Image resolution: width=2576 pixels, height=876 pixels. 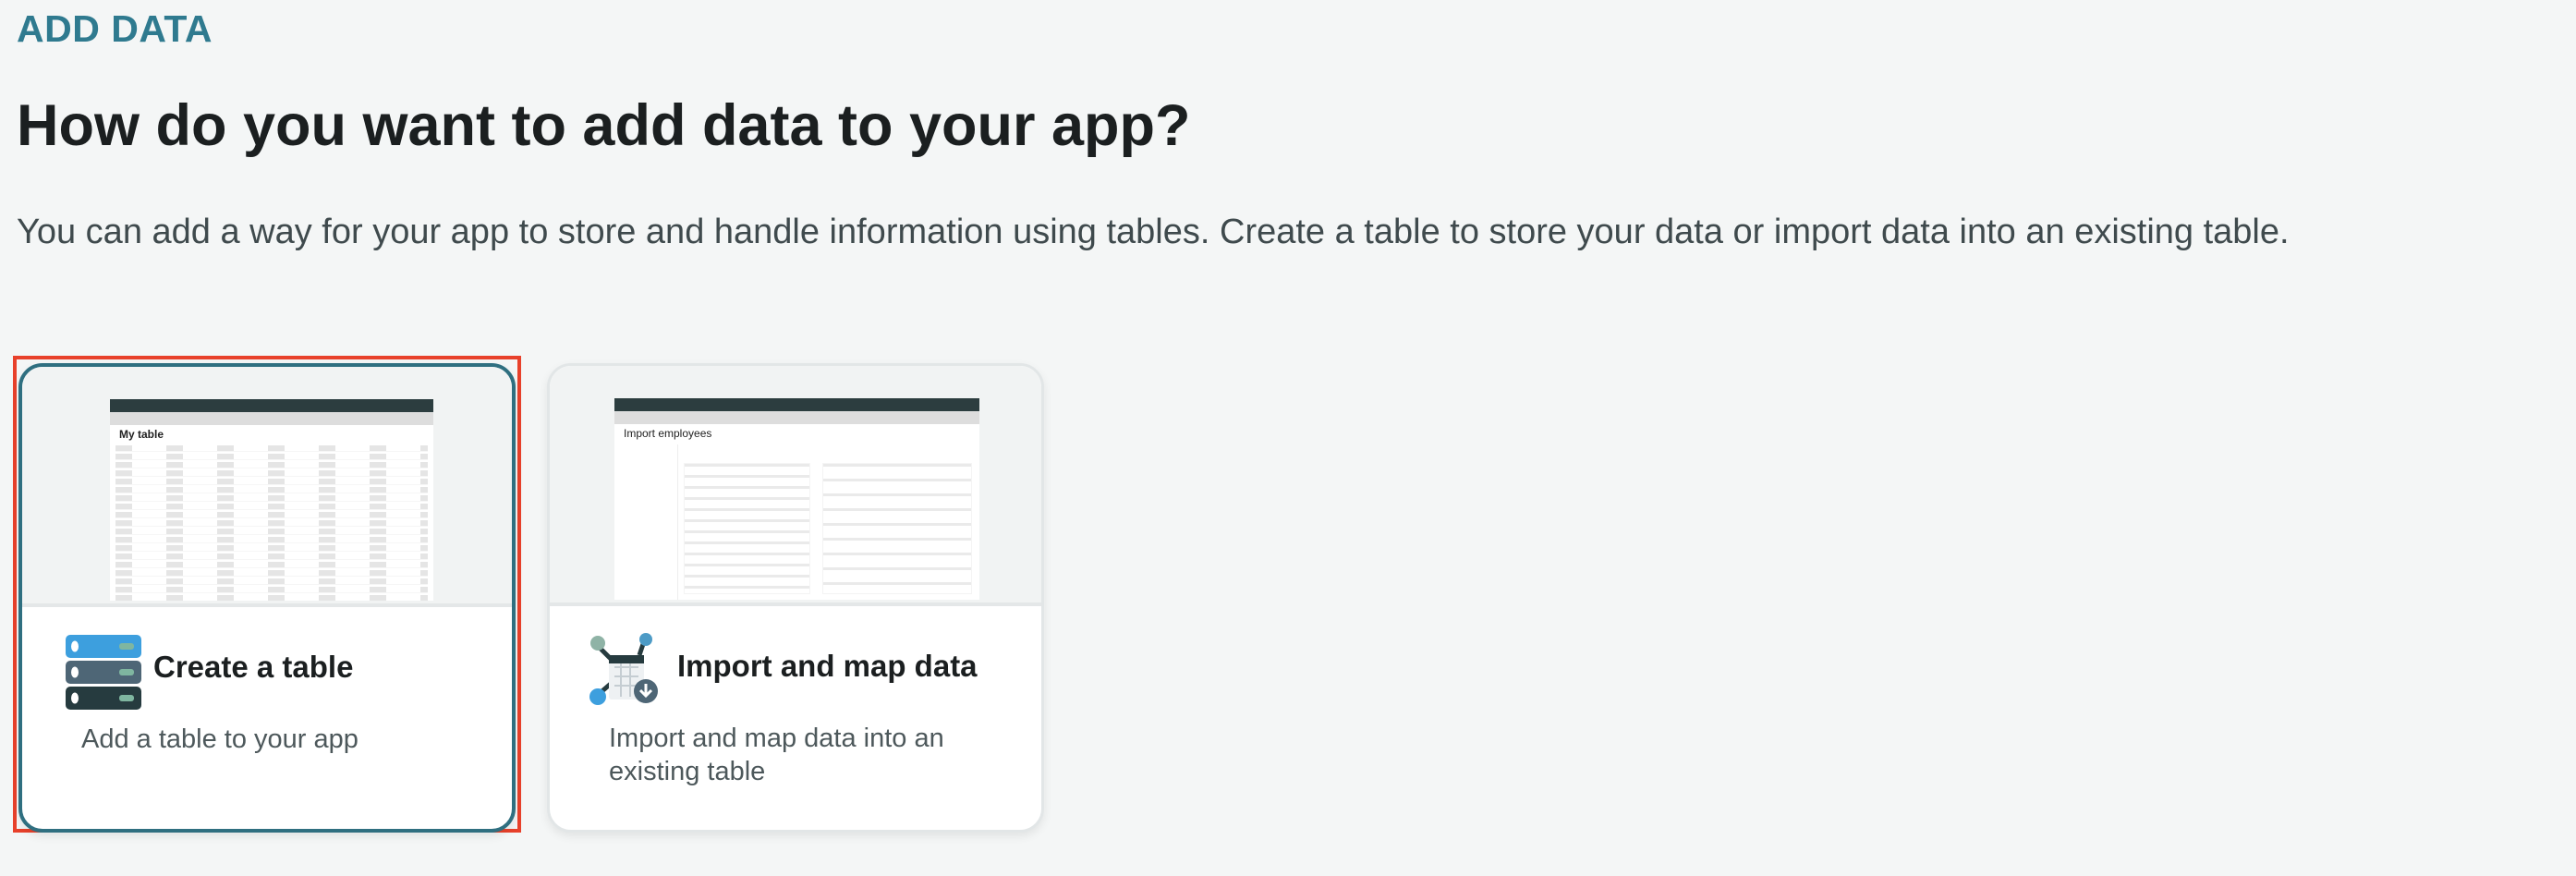 What do you see at coordinates (103, 673) in the screenshot?
I see `database-stack-icon` at bounding box center [103, 673].